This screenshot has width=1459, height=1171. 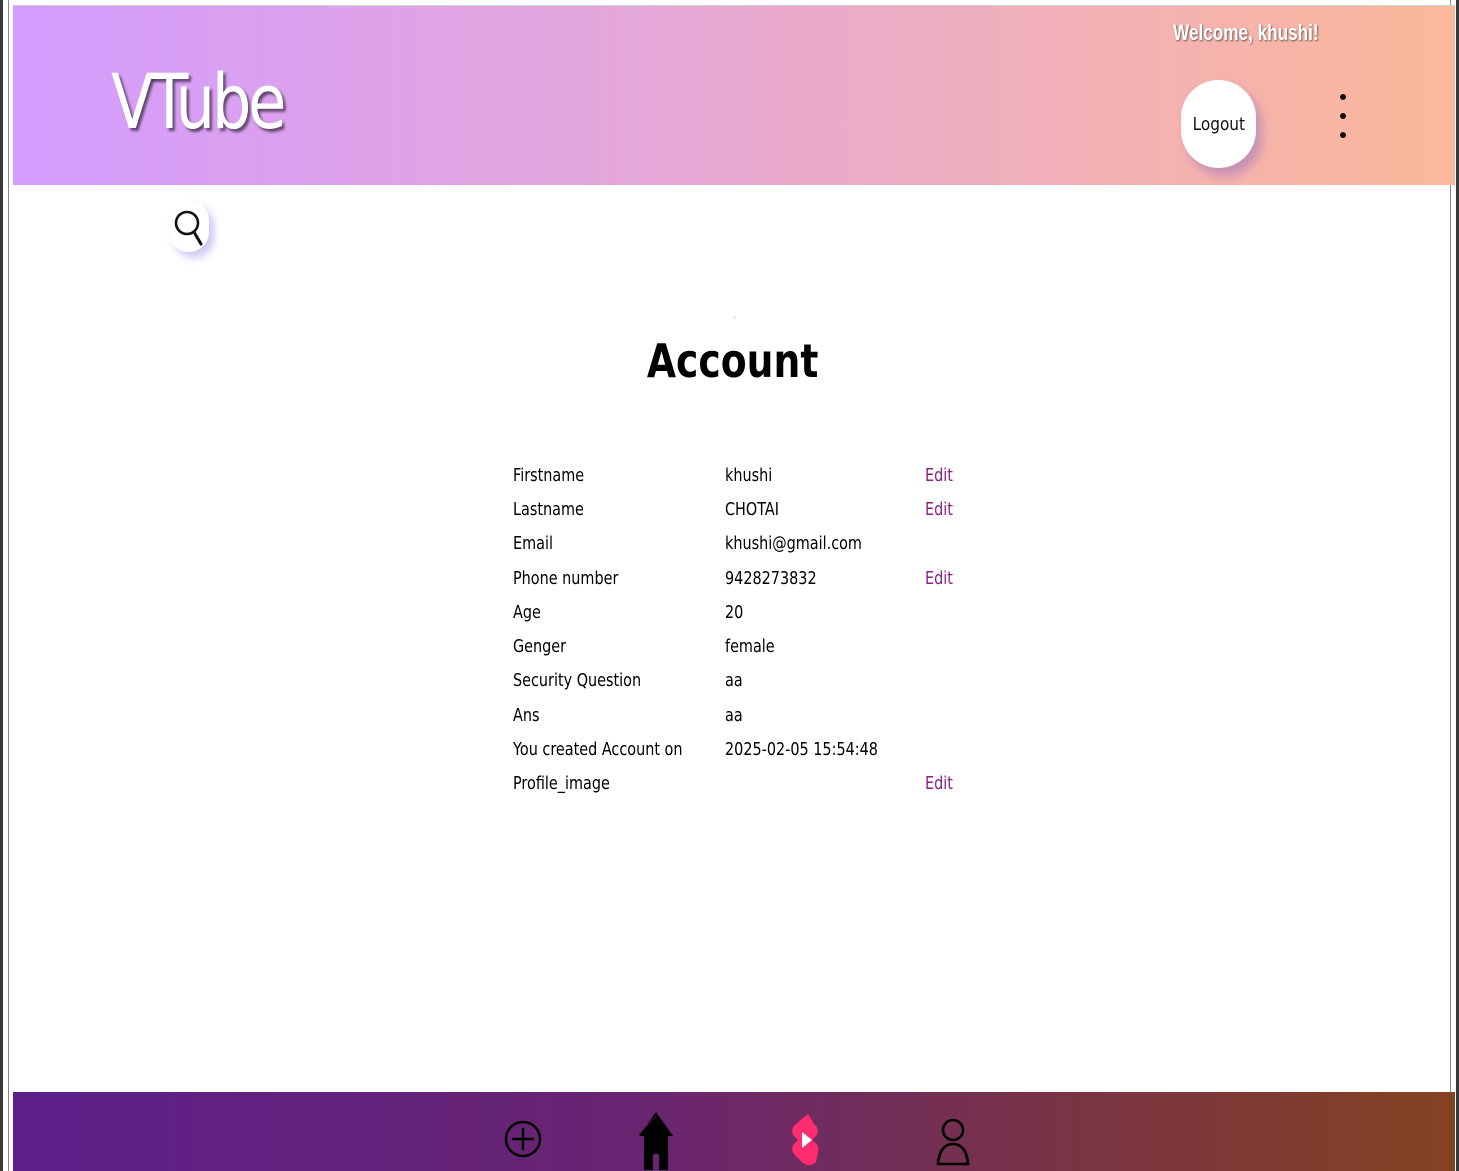 I want to click on logout-button: Logout, so click(x=1218, y=124).